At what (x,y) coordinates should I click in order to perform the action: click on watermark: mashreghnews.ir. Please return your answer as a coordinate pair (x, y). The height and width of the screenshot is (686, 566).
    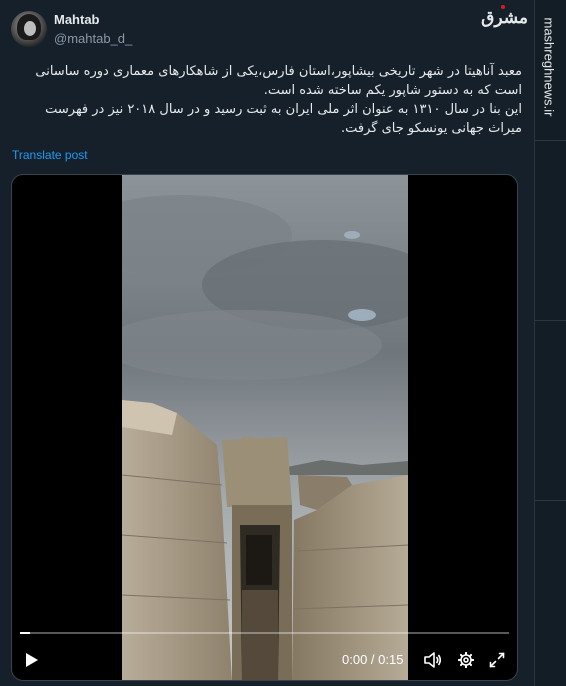
    Looking at the image, I should click on (549, 67).